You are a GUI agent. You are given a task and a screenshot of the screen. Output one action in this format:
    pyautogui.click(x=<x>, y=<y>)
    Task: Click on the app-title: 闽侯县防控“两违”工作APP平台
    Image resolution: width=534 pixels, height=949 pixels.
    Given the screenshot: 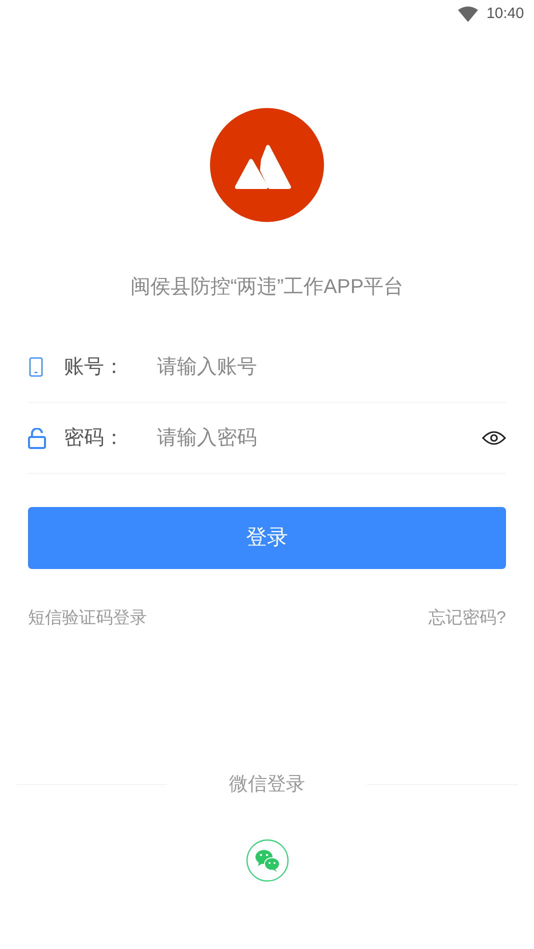 What is the action you would take?
    pyautogui.click(x=267, y=287)
    